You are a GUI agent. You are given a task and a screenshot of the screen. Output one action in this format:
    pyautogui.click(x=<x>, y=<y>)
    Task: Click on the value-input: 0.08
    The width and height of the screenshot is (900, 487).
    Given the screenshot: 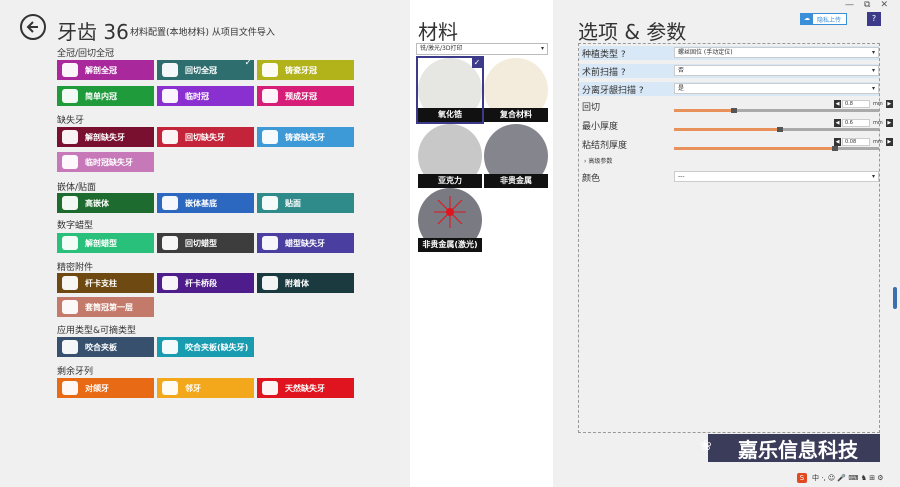 What is the action you would take?
    pyautogui.click(x=856, y=141)
    